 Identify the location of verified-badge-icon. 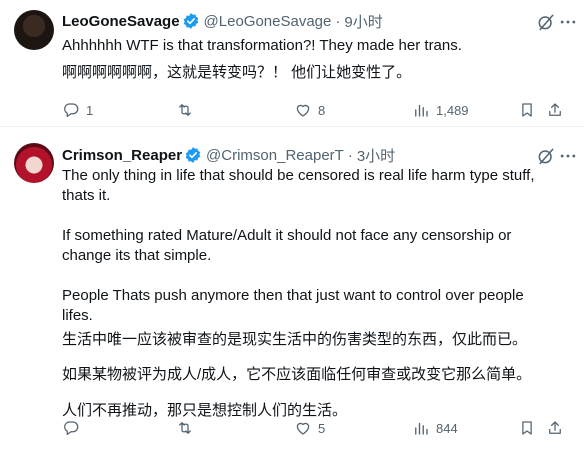
(193, 155).